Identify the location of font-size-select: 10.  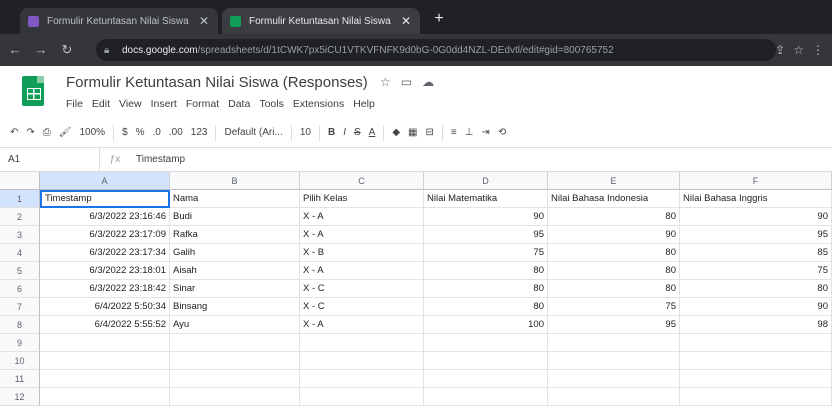
(305, 132).